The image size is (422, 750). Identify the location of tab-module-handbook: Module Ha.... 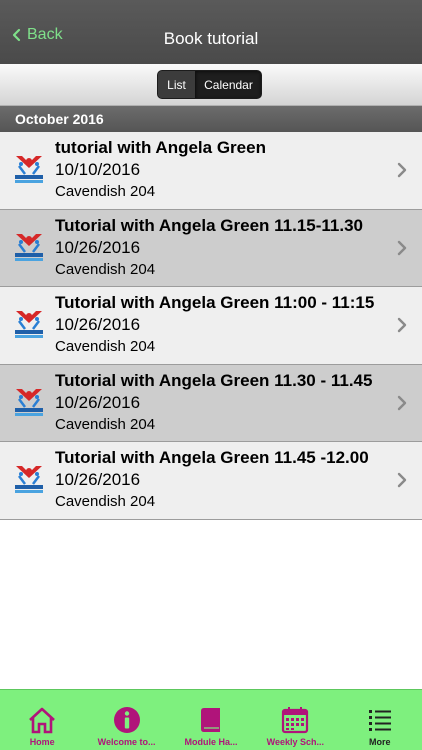
(211, 720).